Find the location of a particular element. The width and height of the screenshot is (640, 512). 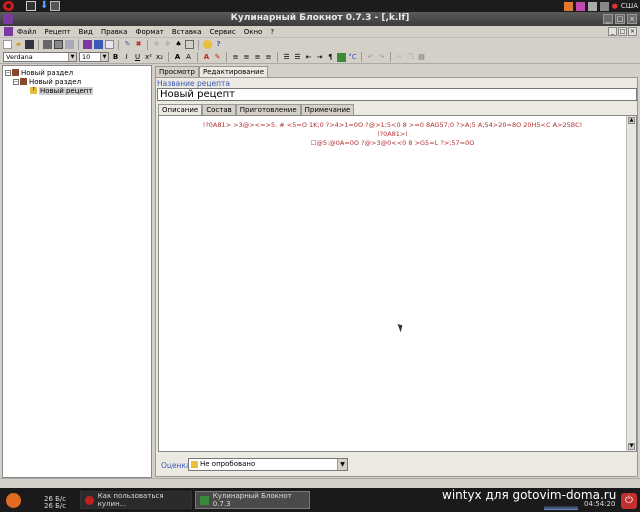

locale-indicator: США is located at coordinates (629, 6).